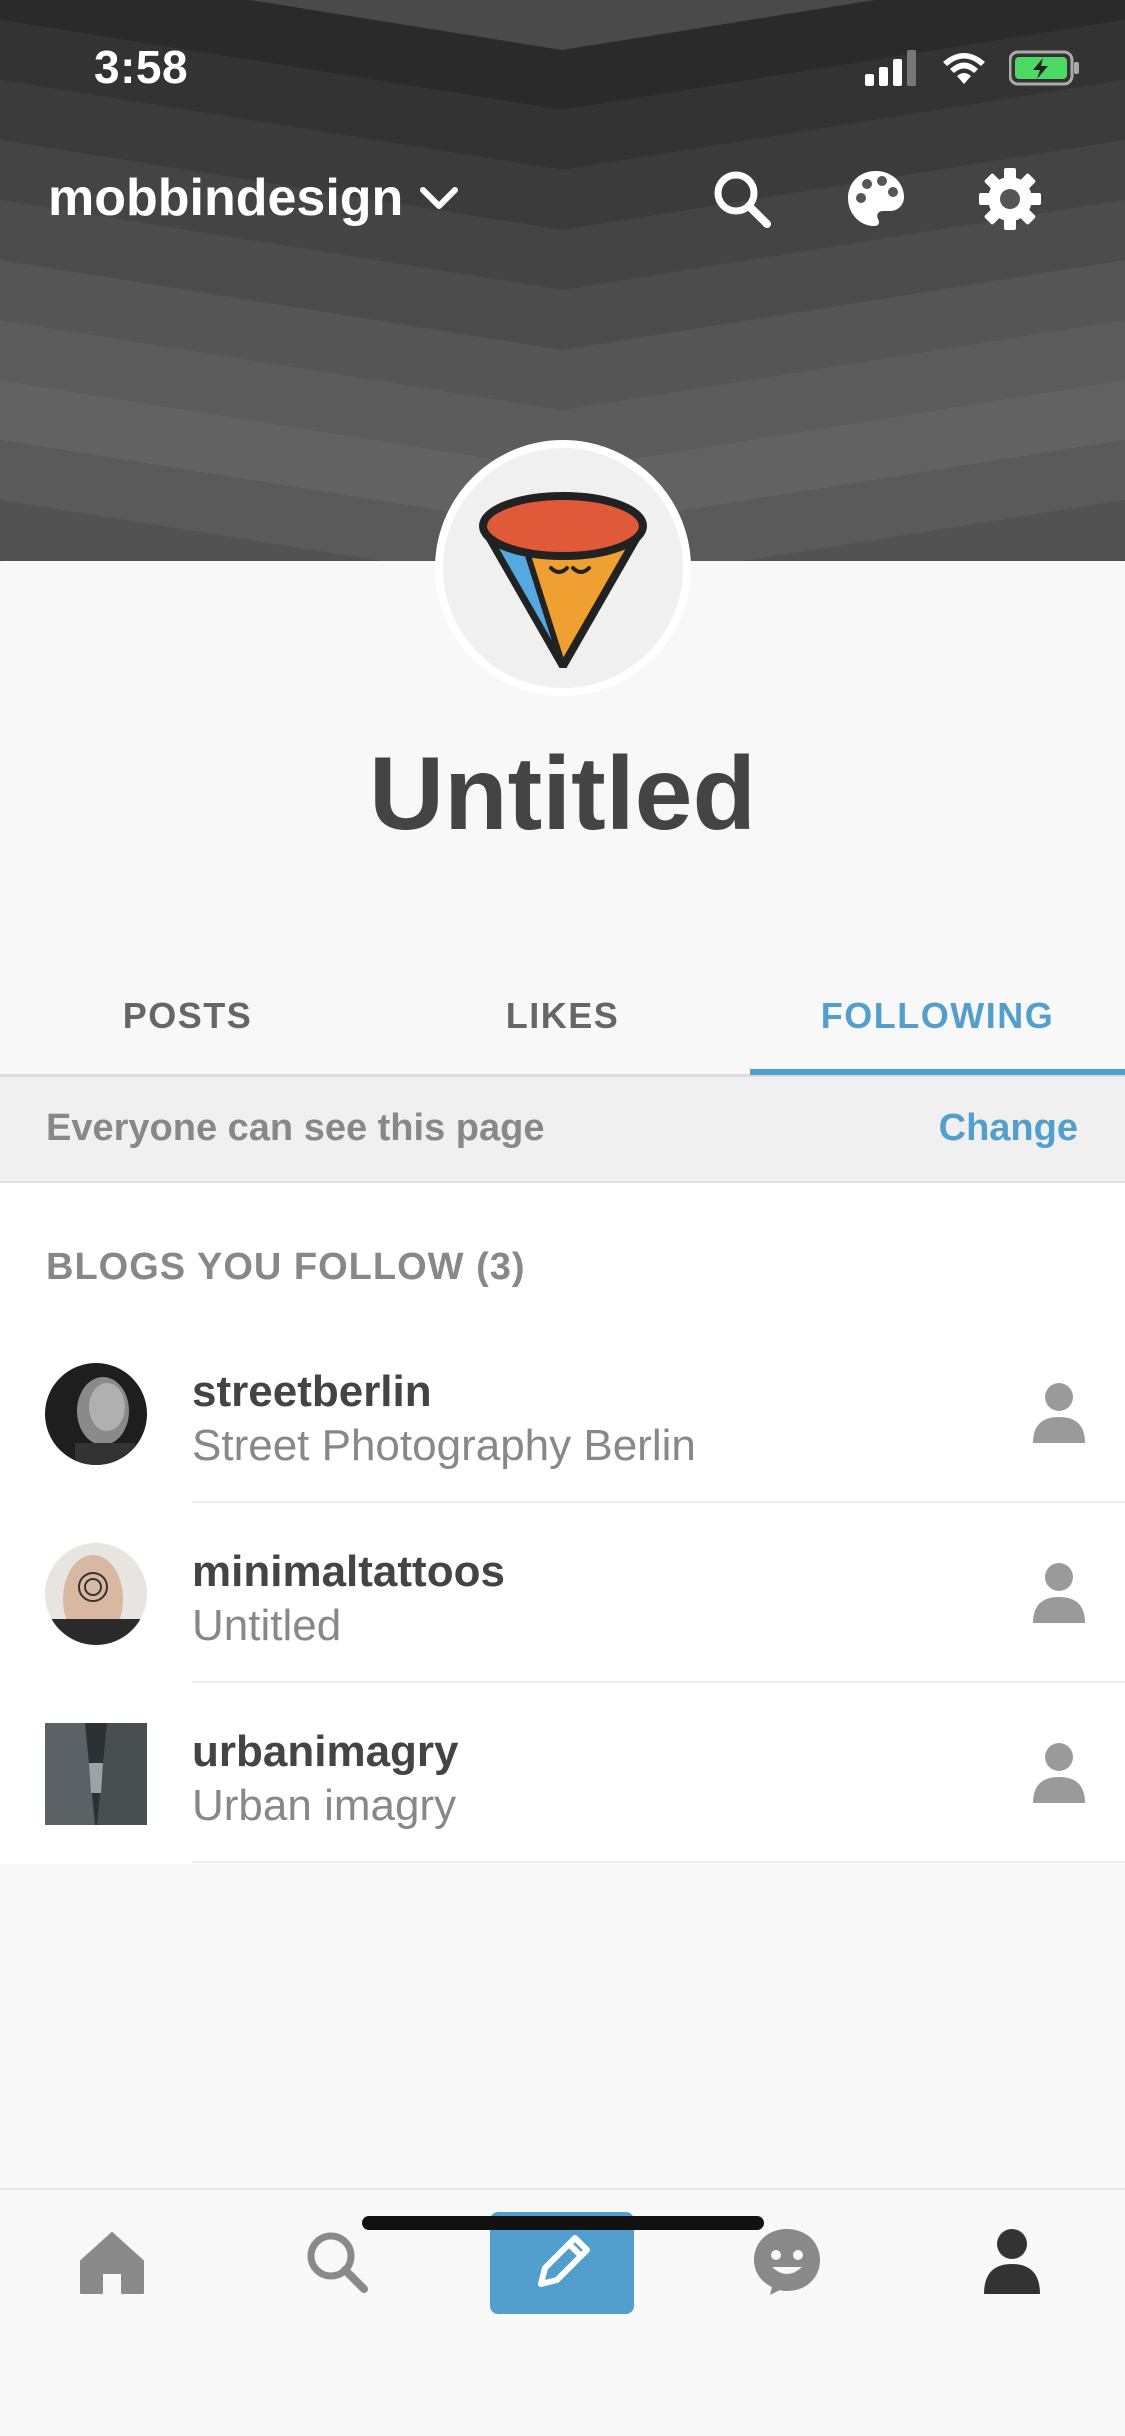 The width and height of the screenshot is (1125, 2436). I want to click on blog-name: mobbindesign, so click(226, 198).